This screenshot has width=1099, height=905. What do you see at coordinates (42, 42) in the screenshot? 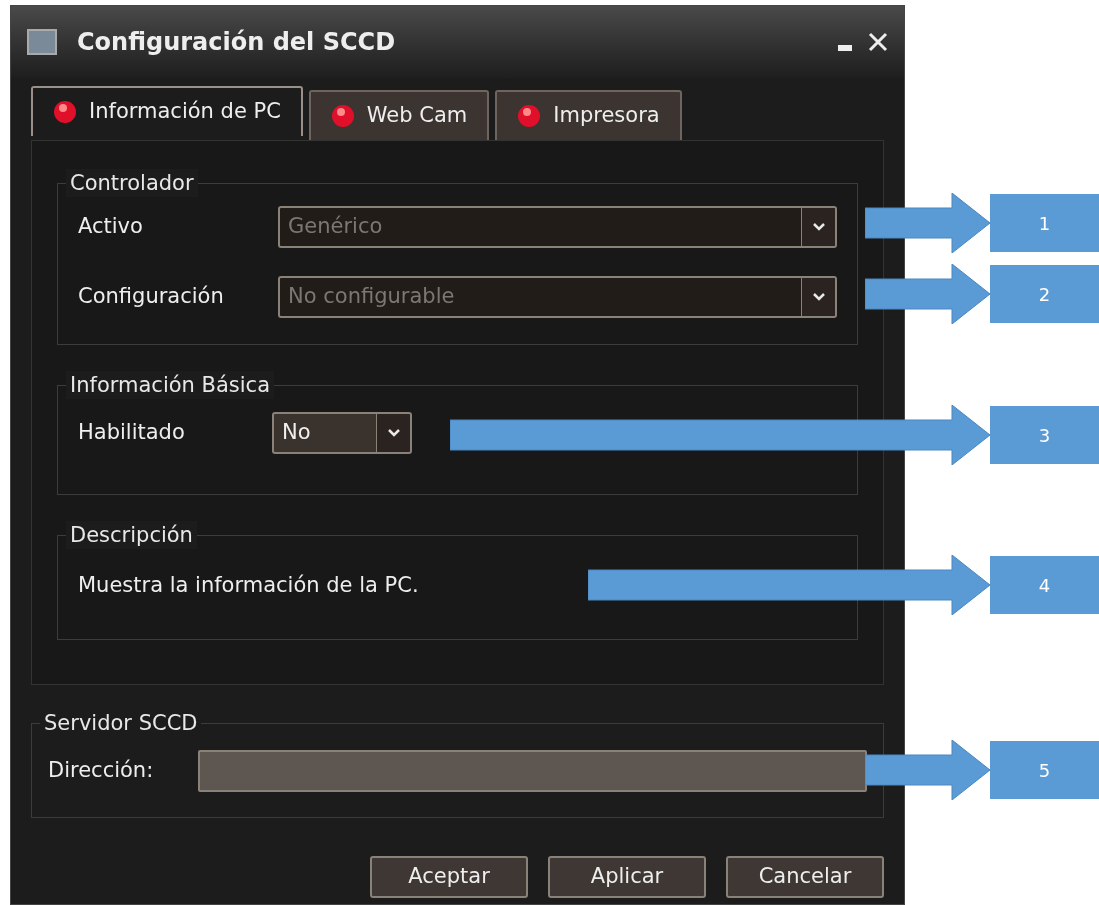
I see `app-icon` at bounding box center [42, 42].